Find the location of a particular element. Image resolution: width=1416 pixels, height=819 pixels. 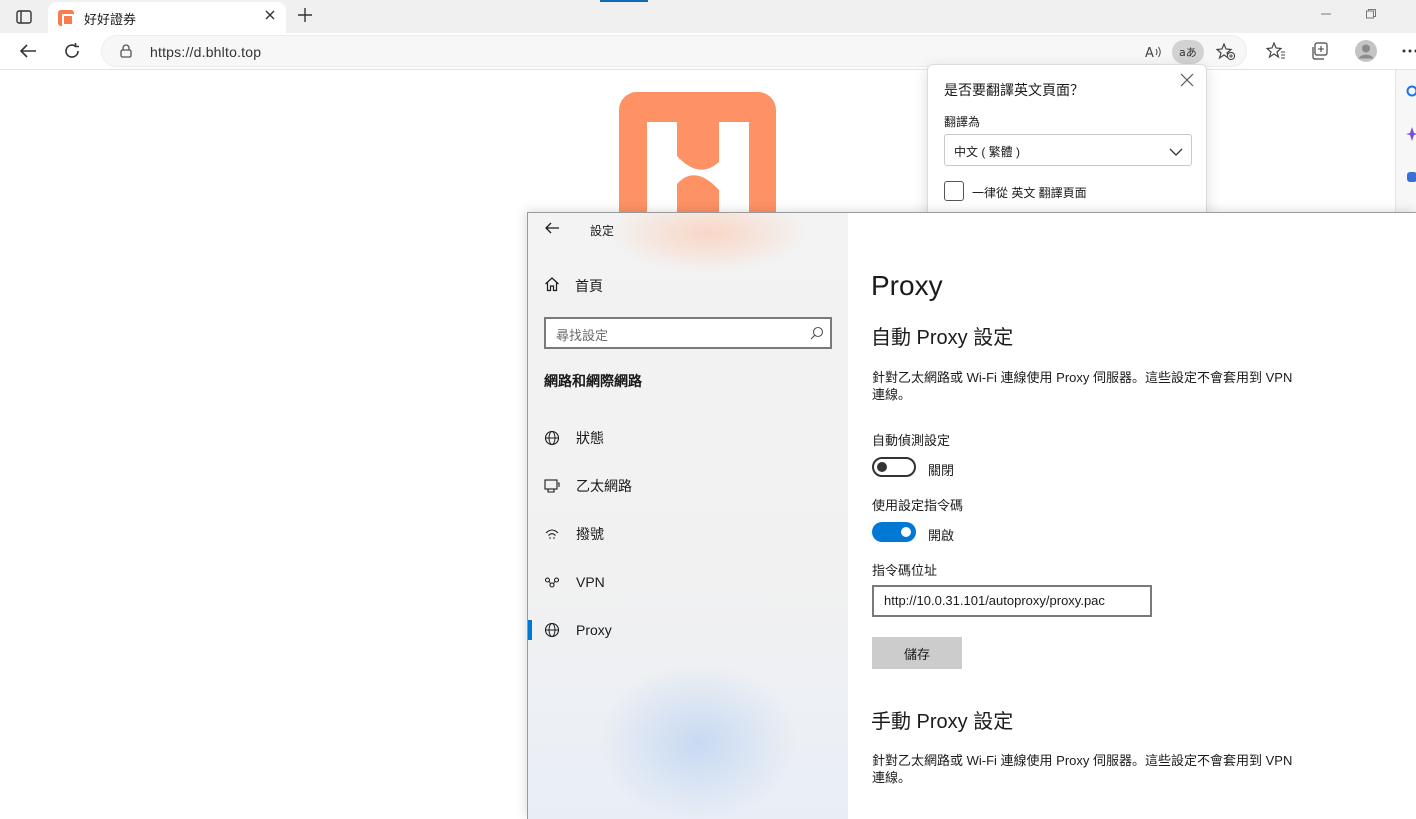

nav-section-title: 網路和網際網路 is located at coordinates (593, 381).